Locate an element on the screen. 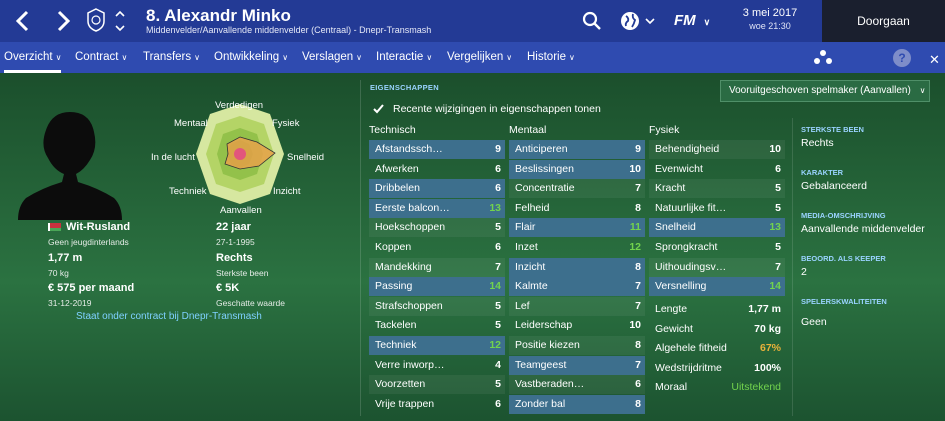  contract-club-link: Staat onder contract bij Dnepr-Transmash is located at coordinates (169, 316).